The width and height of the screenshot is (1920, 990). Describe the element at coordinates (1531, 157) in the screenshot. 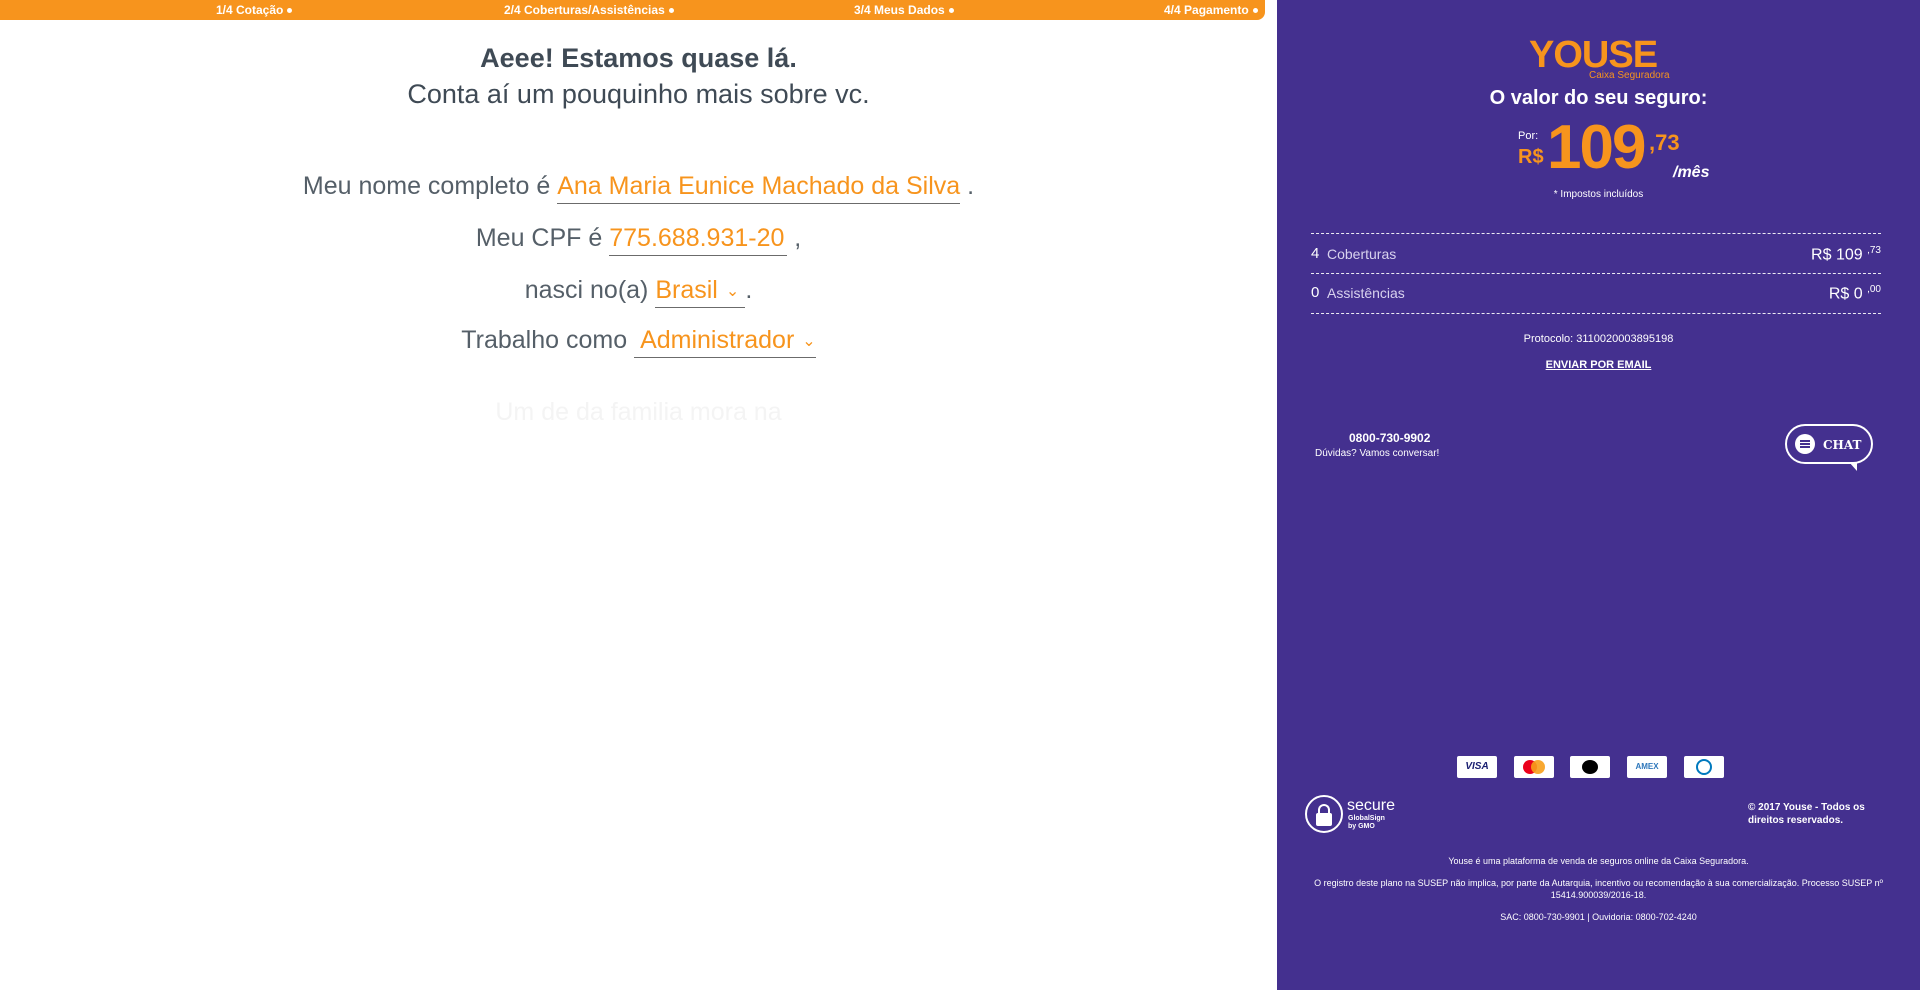

I see `price-currency: R$` at that location.